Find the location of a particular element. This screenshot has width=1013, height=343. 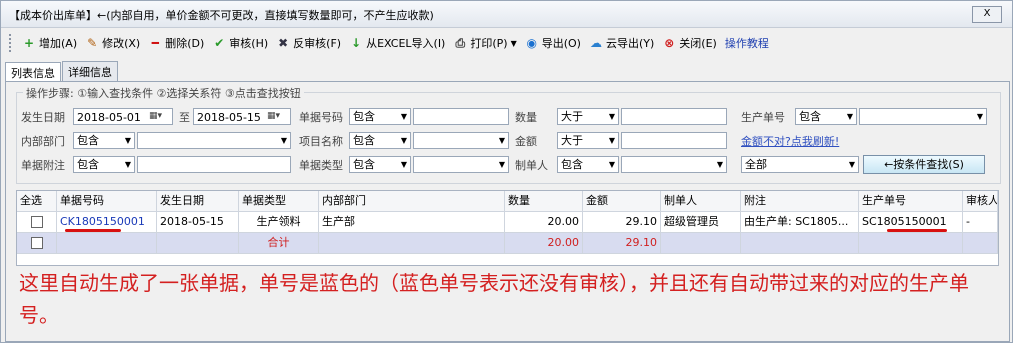

billno-relation-value: 包含 is located at coordinates (364, 116).